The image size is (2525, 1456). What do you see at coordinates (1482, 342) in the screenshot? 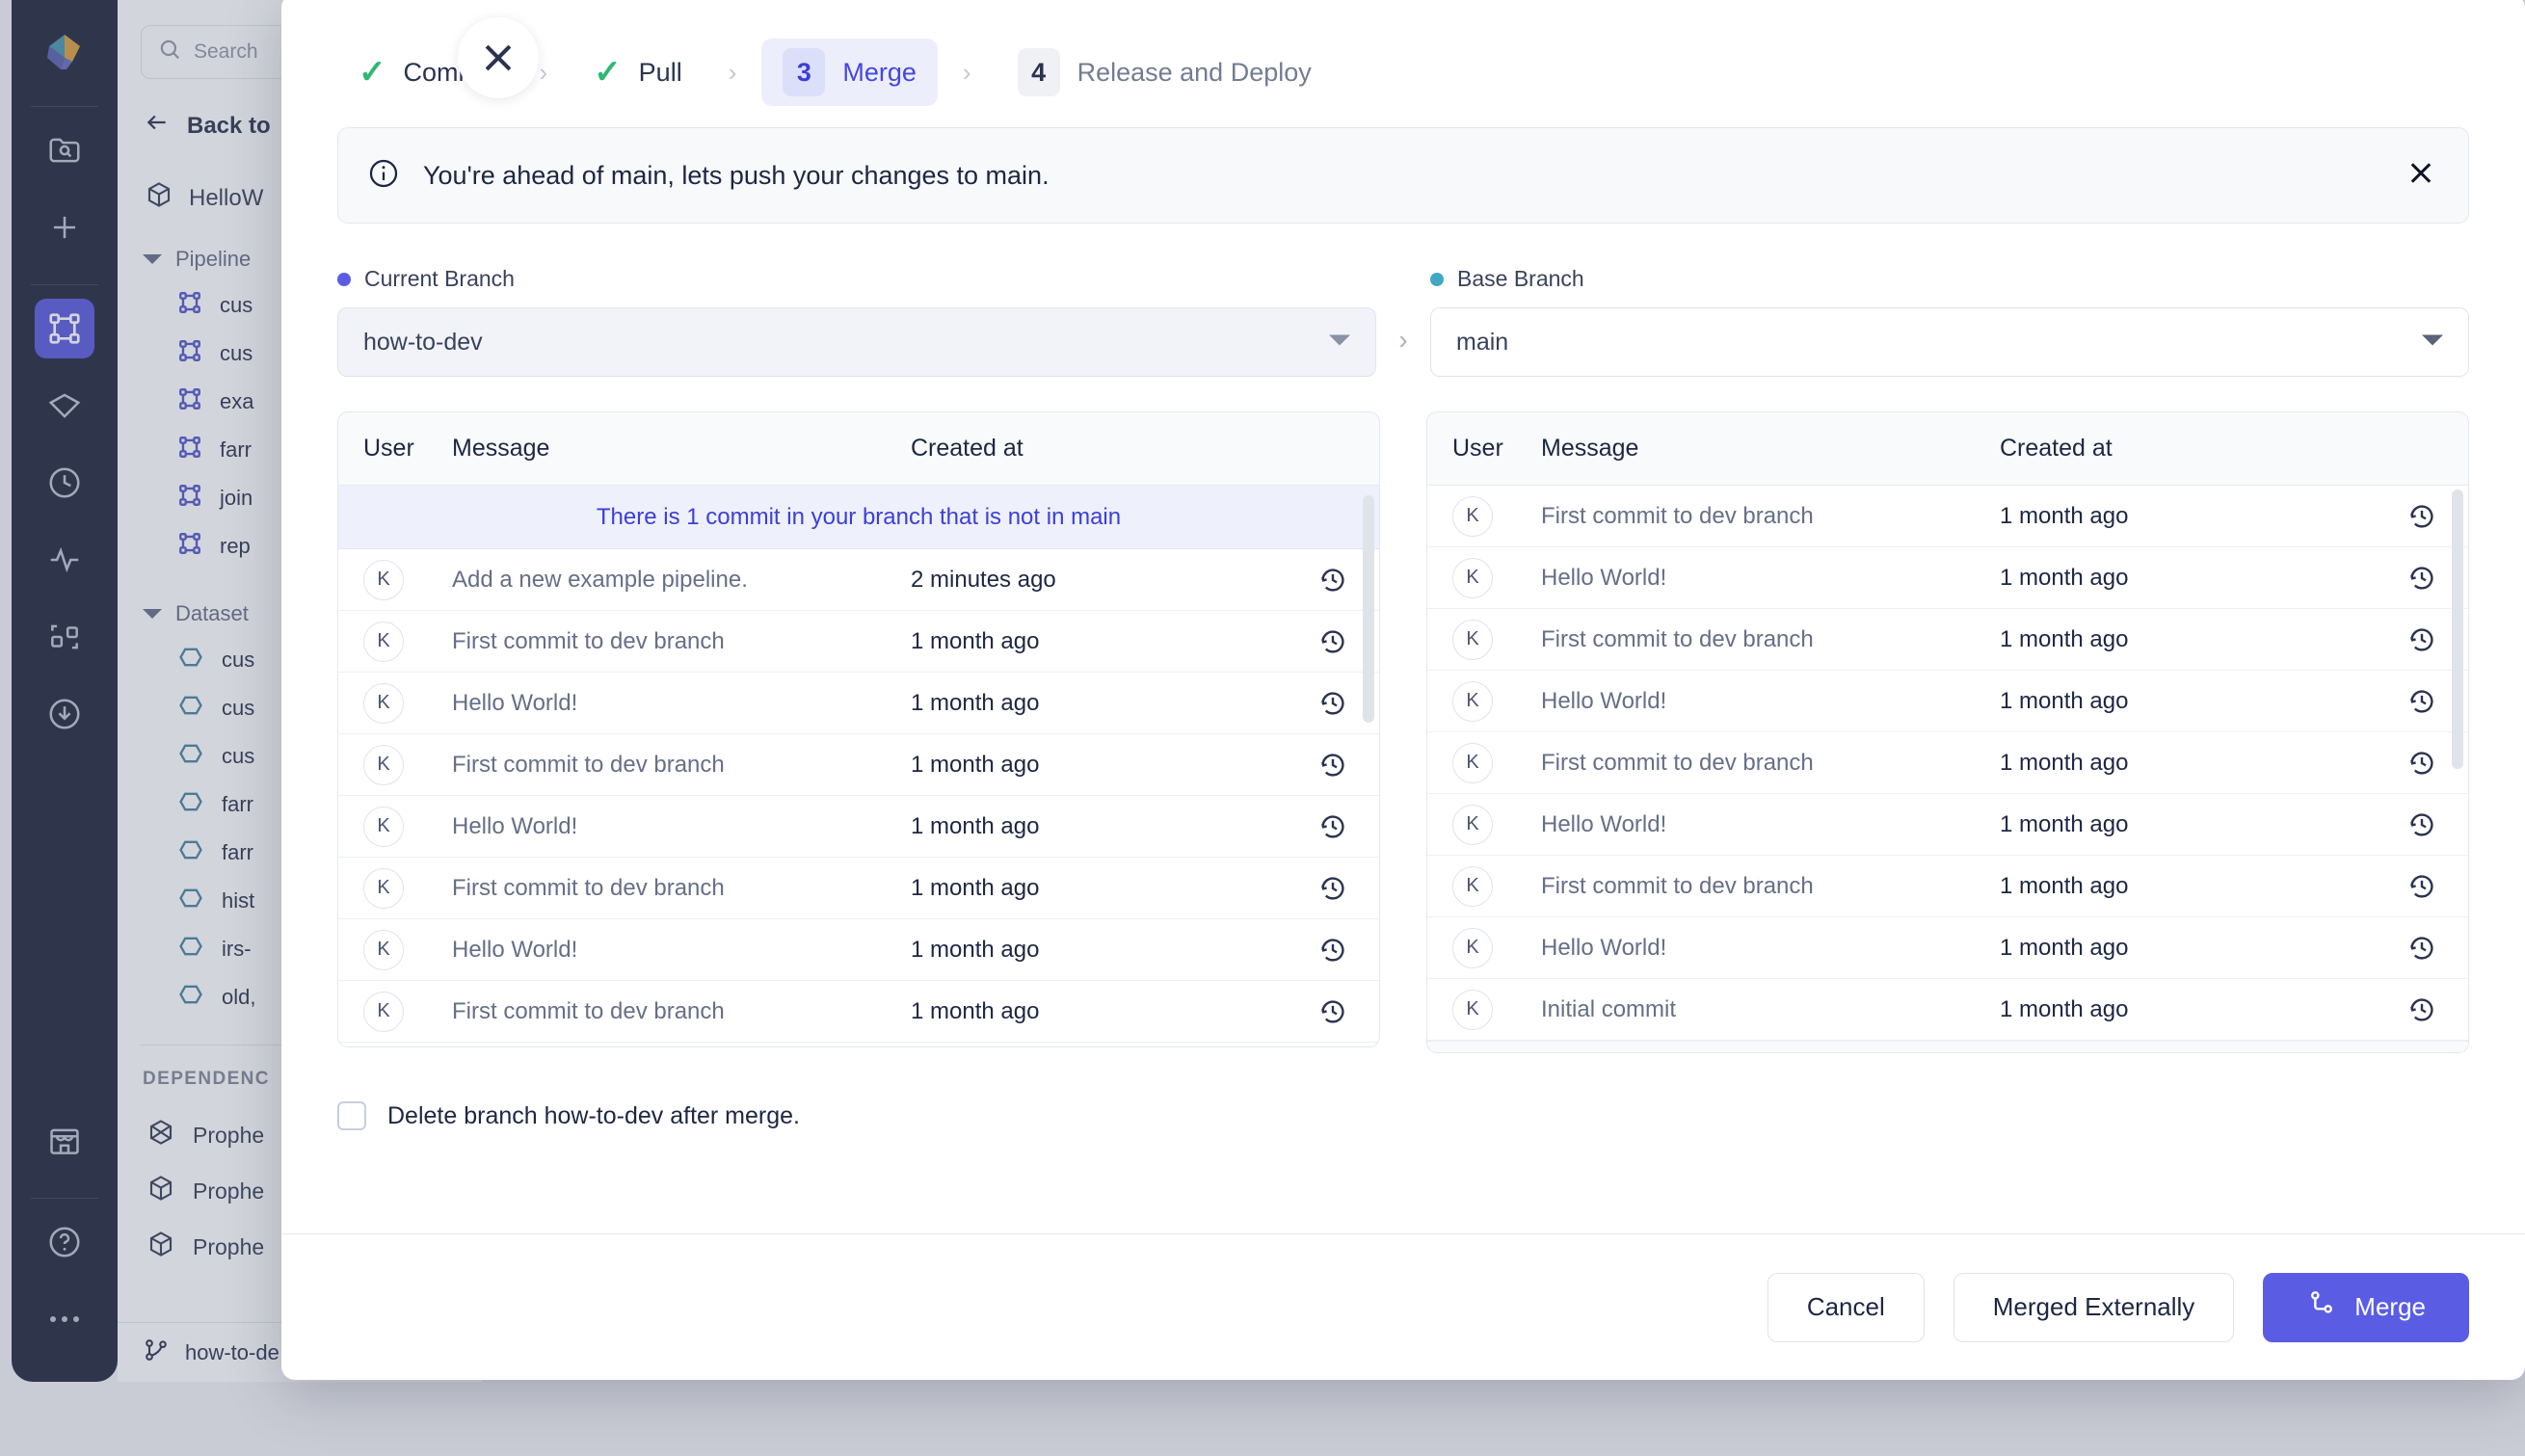
I see `base-branch-value: main` at bounding box center [1482, 342].